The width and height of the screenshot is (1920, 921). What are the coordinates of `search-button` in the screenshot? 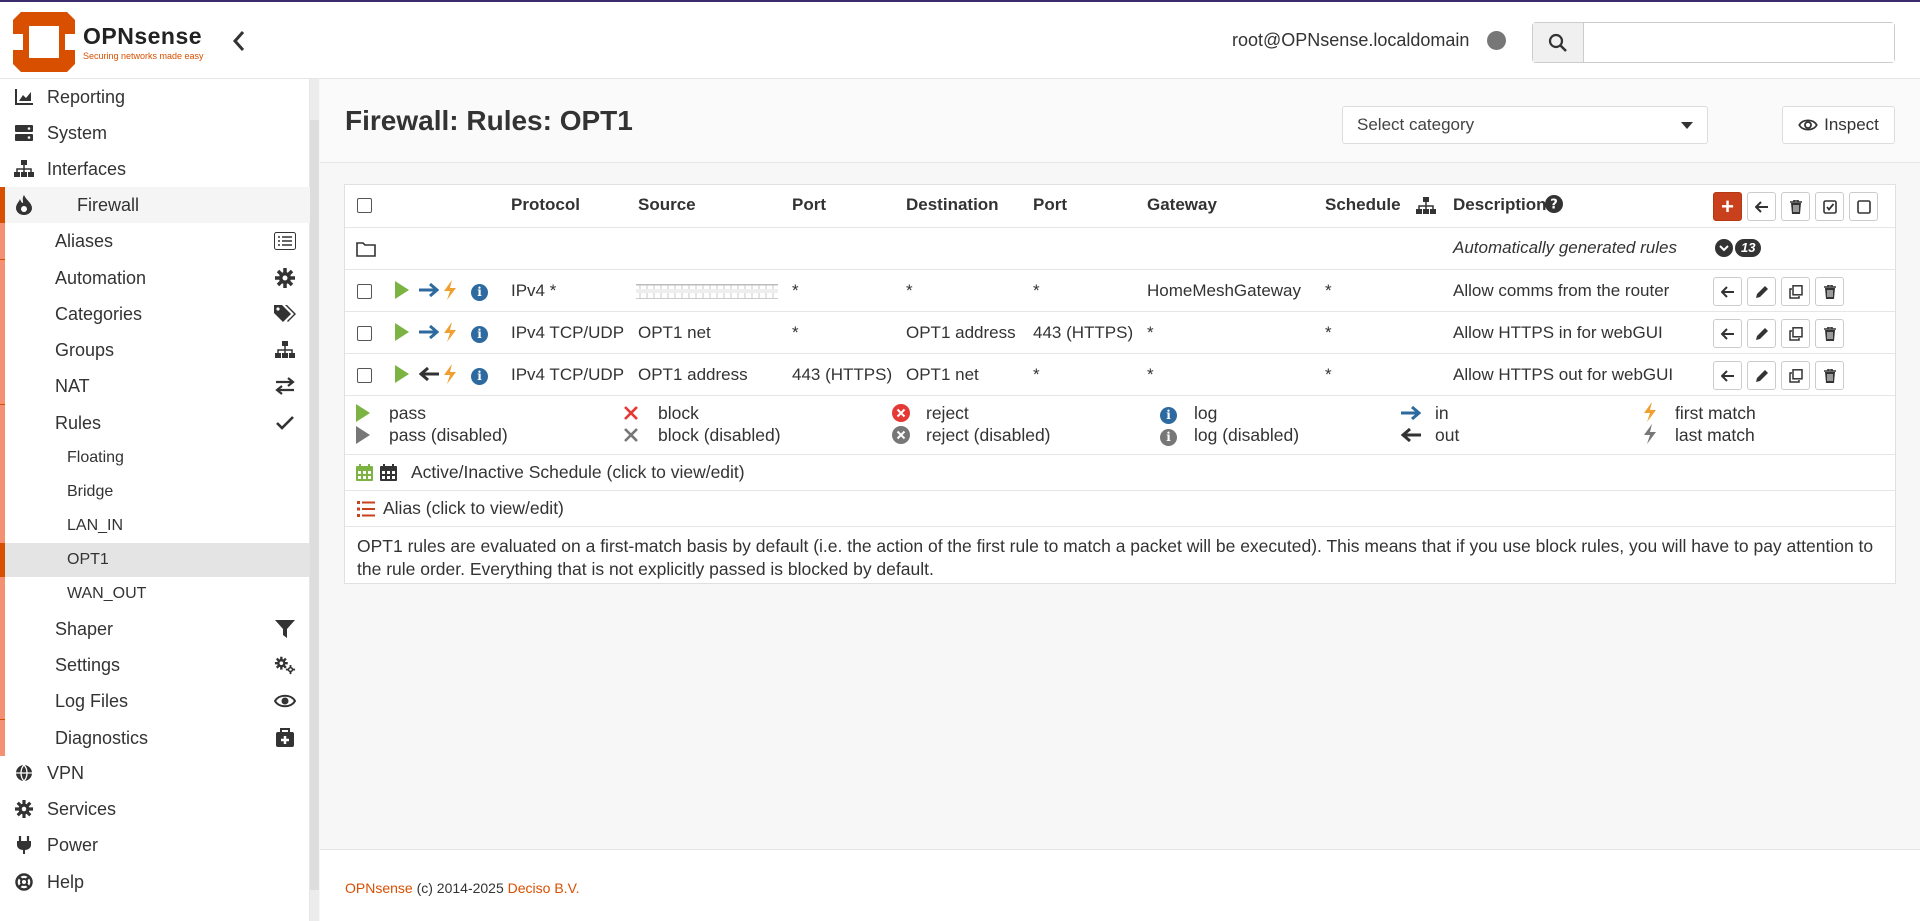 It's located at (1558, 42).